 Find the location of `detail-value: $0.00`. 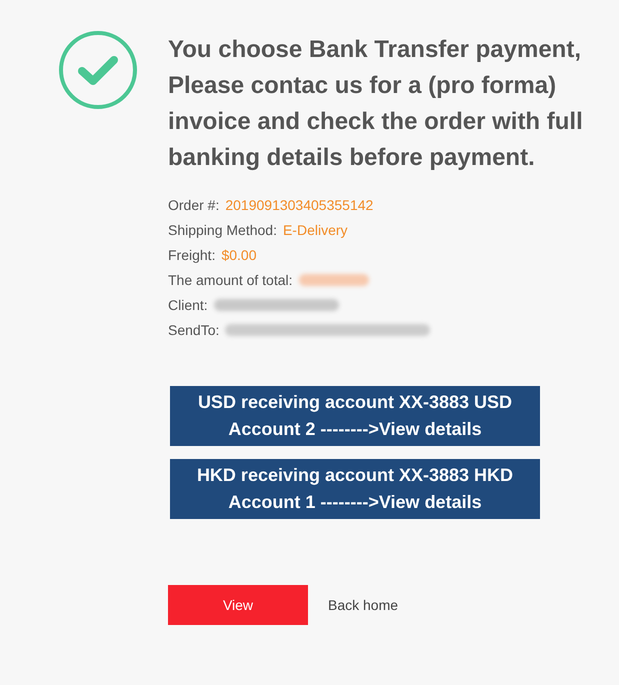

detail-value: $0.00 is located at coordinates (239, 254).